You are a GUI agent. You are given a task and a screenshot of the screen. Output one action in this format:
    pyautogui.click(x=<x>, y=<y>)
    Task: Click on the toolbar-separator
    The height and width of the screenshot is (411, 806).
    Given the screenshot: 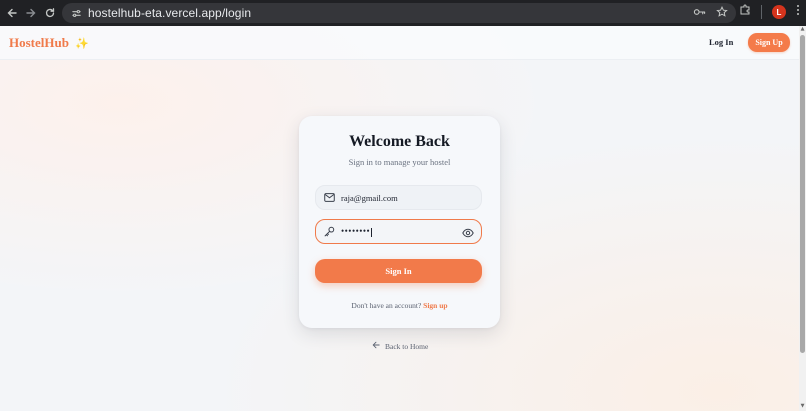 What is the action you would take?
    pyautogui.click(x=761, y=12)
    